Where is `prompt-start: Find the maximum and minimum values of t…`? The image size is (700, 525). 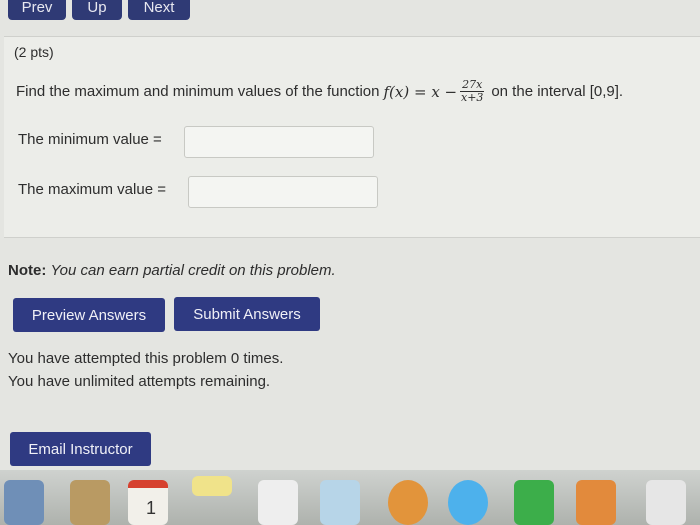 prompt-start: Find the maximum and minimum values of t… is located at coordinates (198, 91).